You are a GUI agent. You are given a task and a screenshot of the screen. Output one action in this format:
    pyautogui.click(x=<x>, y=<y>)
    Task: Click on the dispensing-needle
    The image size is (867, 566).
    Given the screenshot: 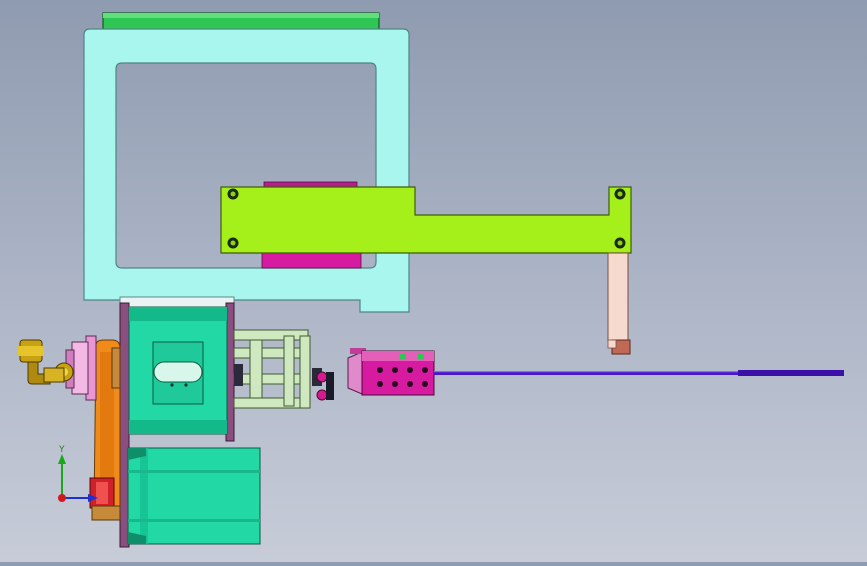 What is the action you would take?
    pyautogui.click(x=639, y=373)
    